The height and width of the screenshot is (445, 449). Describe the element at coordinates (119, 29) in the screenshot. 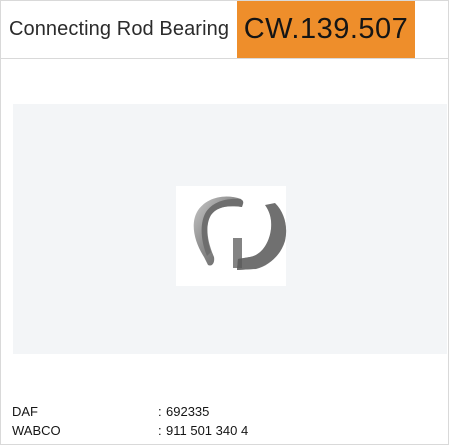

I see `product-title: Connecting Rod Bearing` at that location.